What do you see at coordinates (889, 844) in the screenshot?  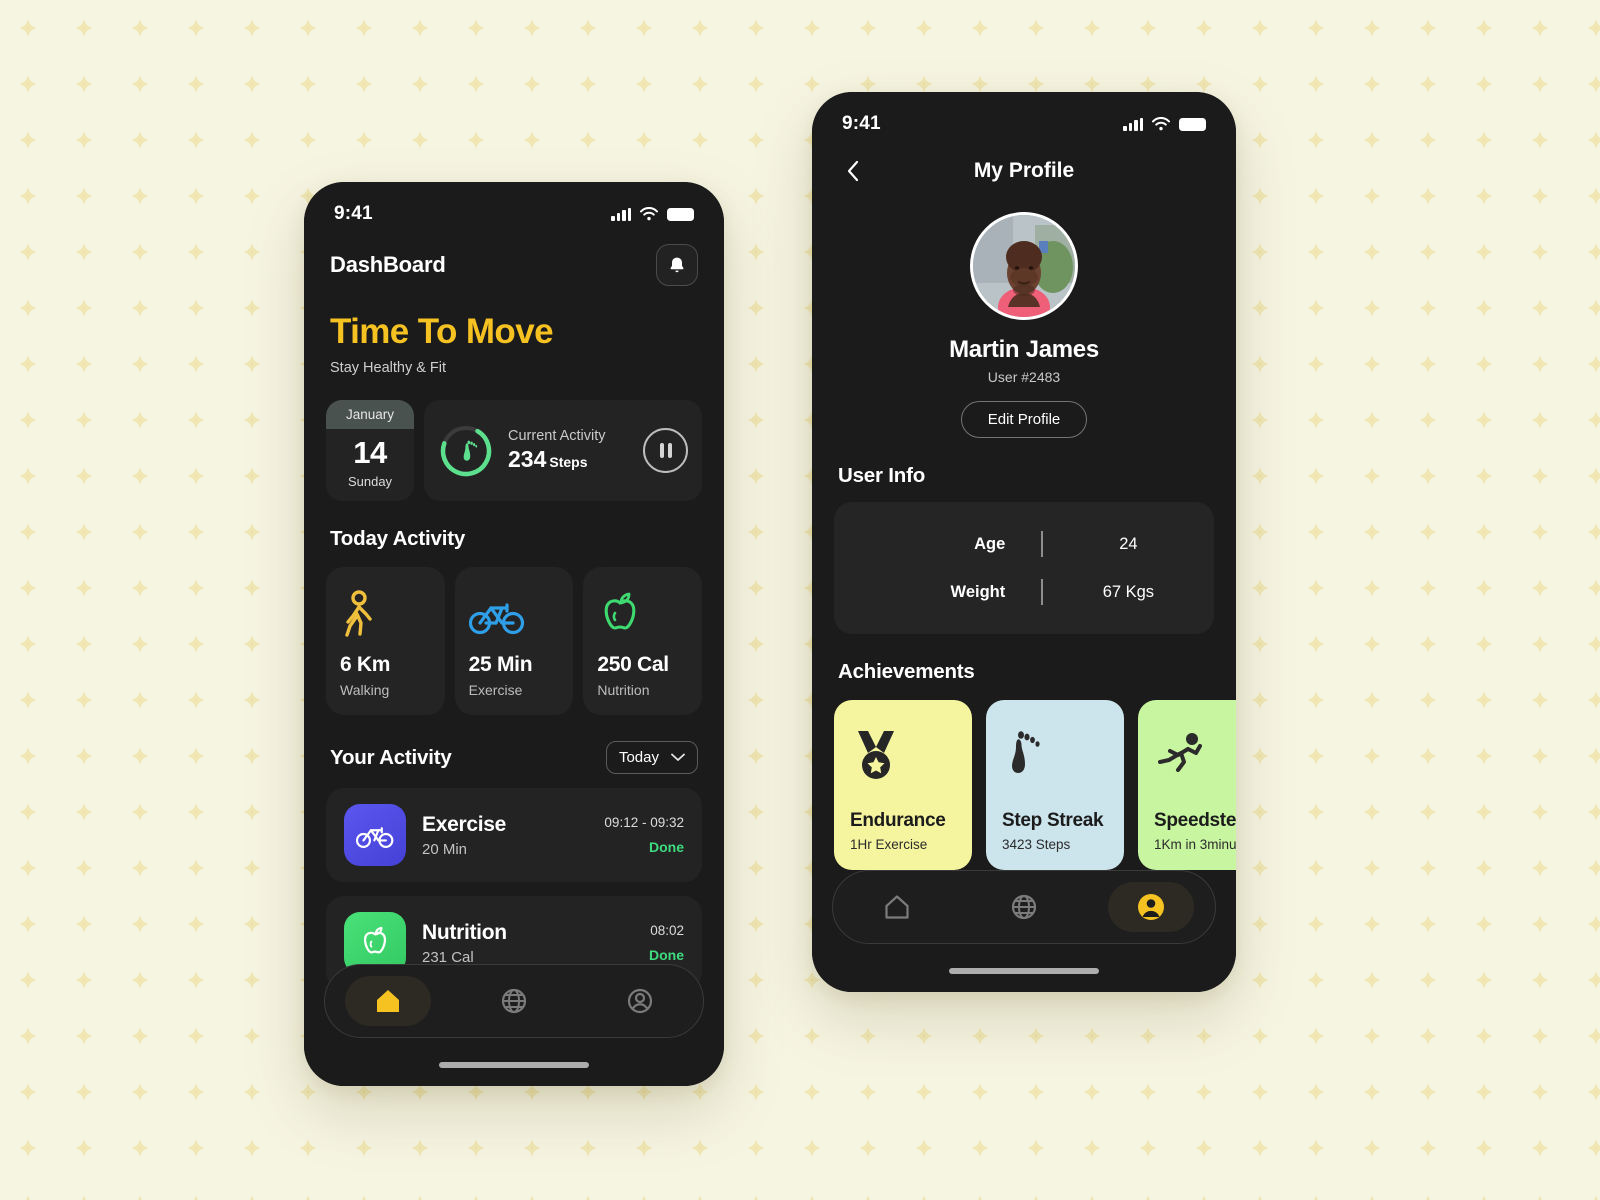 I see `achievement-sub: 1Hr Exercise` at bounding box center [889, 844].